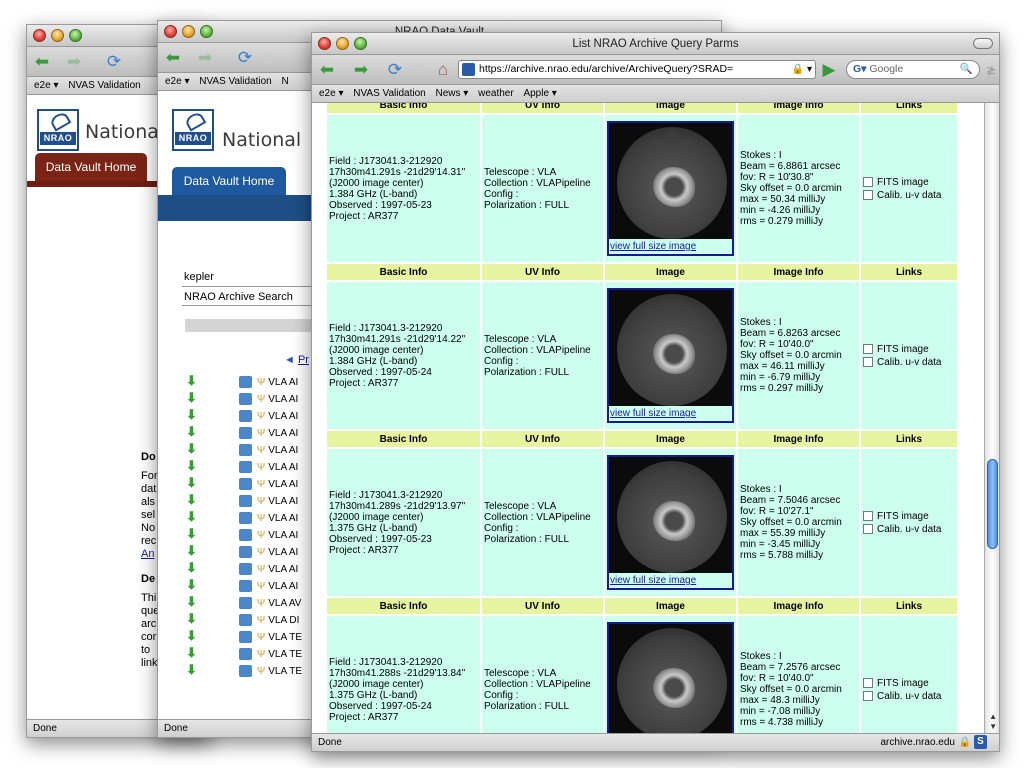  What do you see at coordinates (859, 69) in the screenshot?
I see `search-engine-icon: G▾` at bounding box center [859, 69].